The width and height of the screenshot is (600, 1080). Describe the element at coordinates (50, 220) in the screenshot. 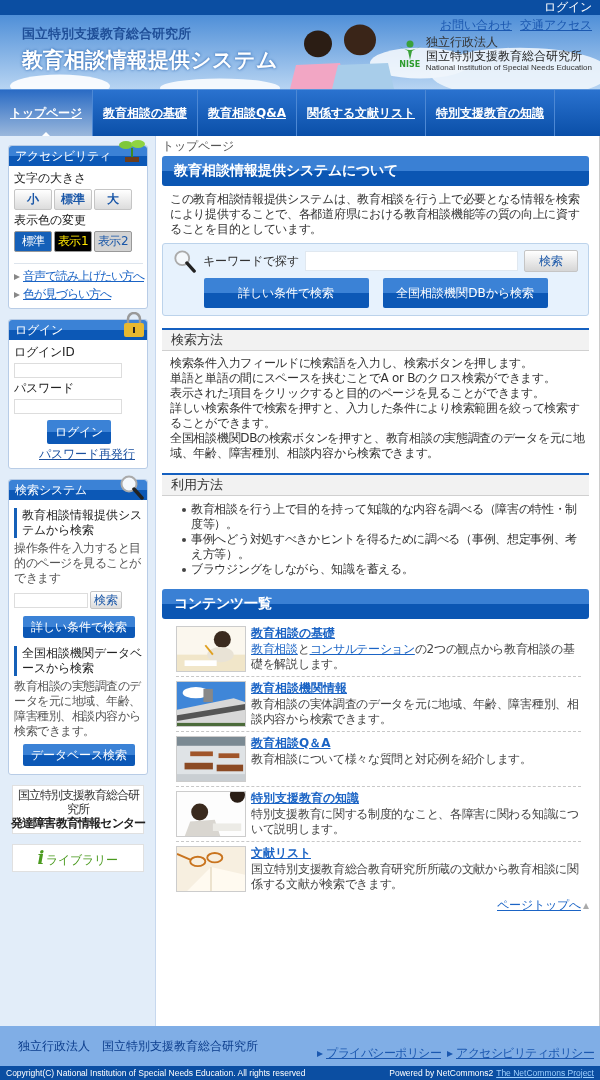

I see `color-mode-label: 表示色の変更` at that location.